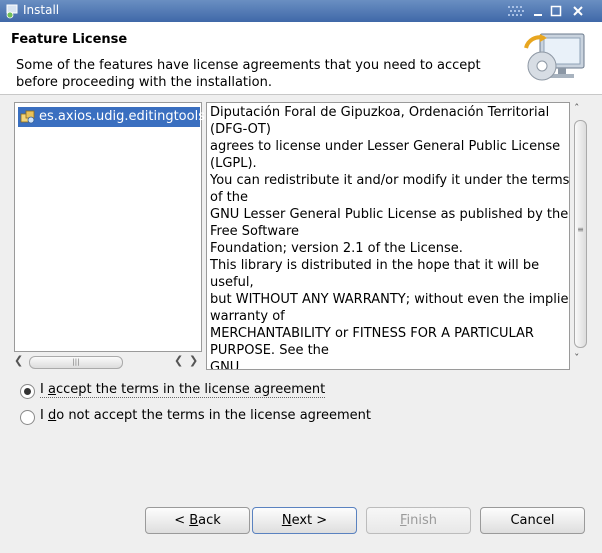  What do you see at coordinates (193, 360) in the screenshot?
I see `scroll-right-icon: ❯` at bounding box center [193, 360].